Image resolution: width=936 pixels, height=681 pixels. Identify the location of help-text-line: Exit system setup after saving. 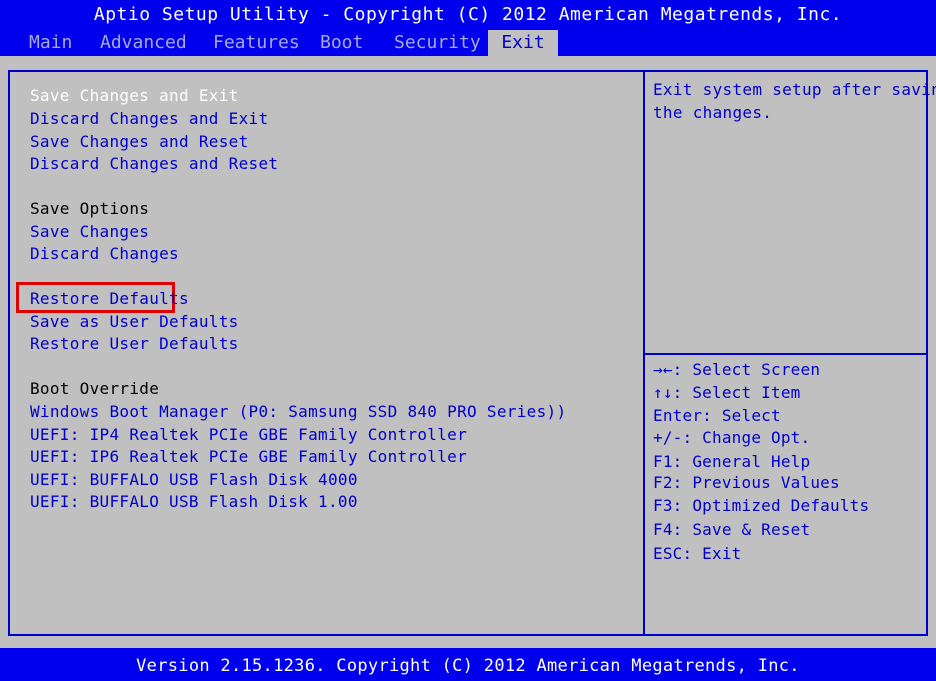
(794, 89).